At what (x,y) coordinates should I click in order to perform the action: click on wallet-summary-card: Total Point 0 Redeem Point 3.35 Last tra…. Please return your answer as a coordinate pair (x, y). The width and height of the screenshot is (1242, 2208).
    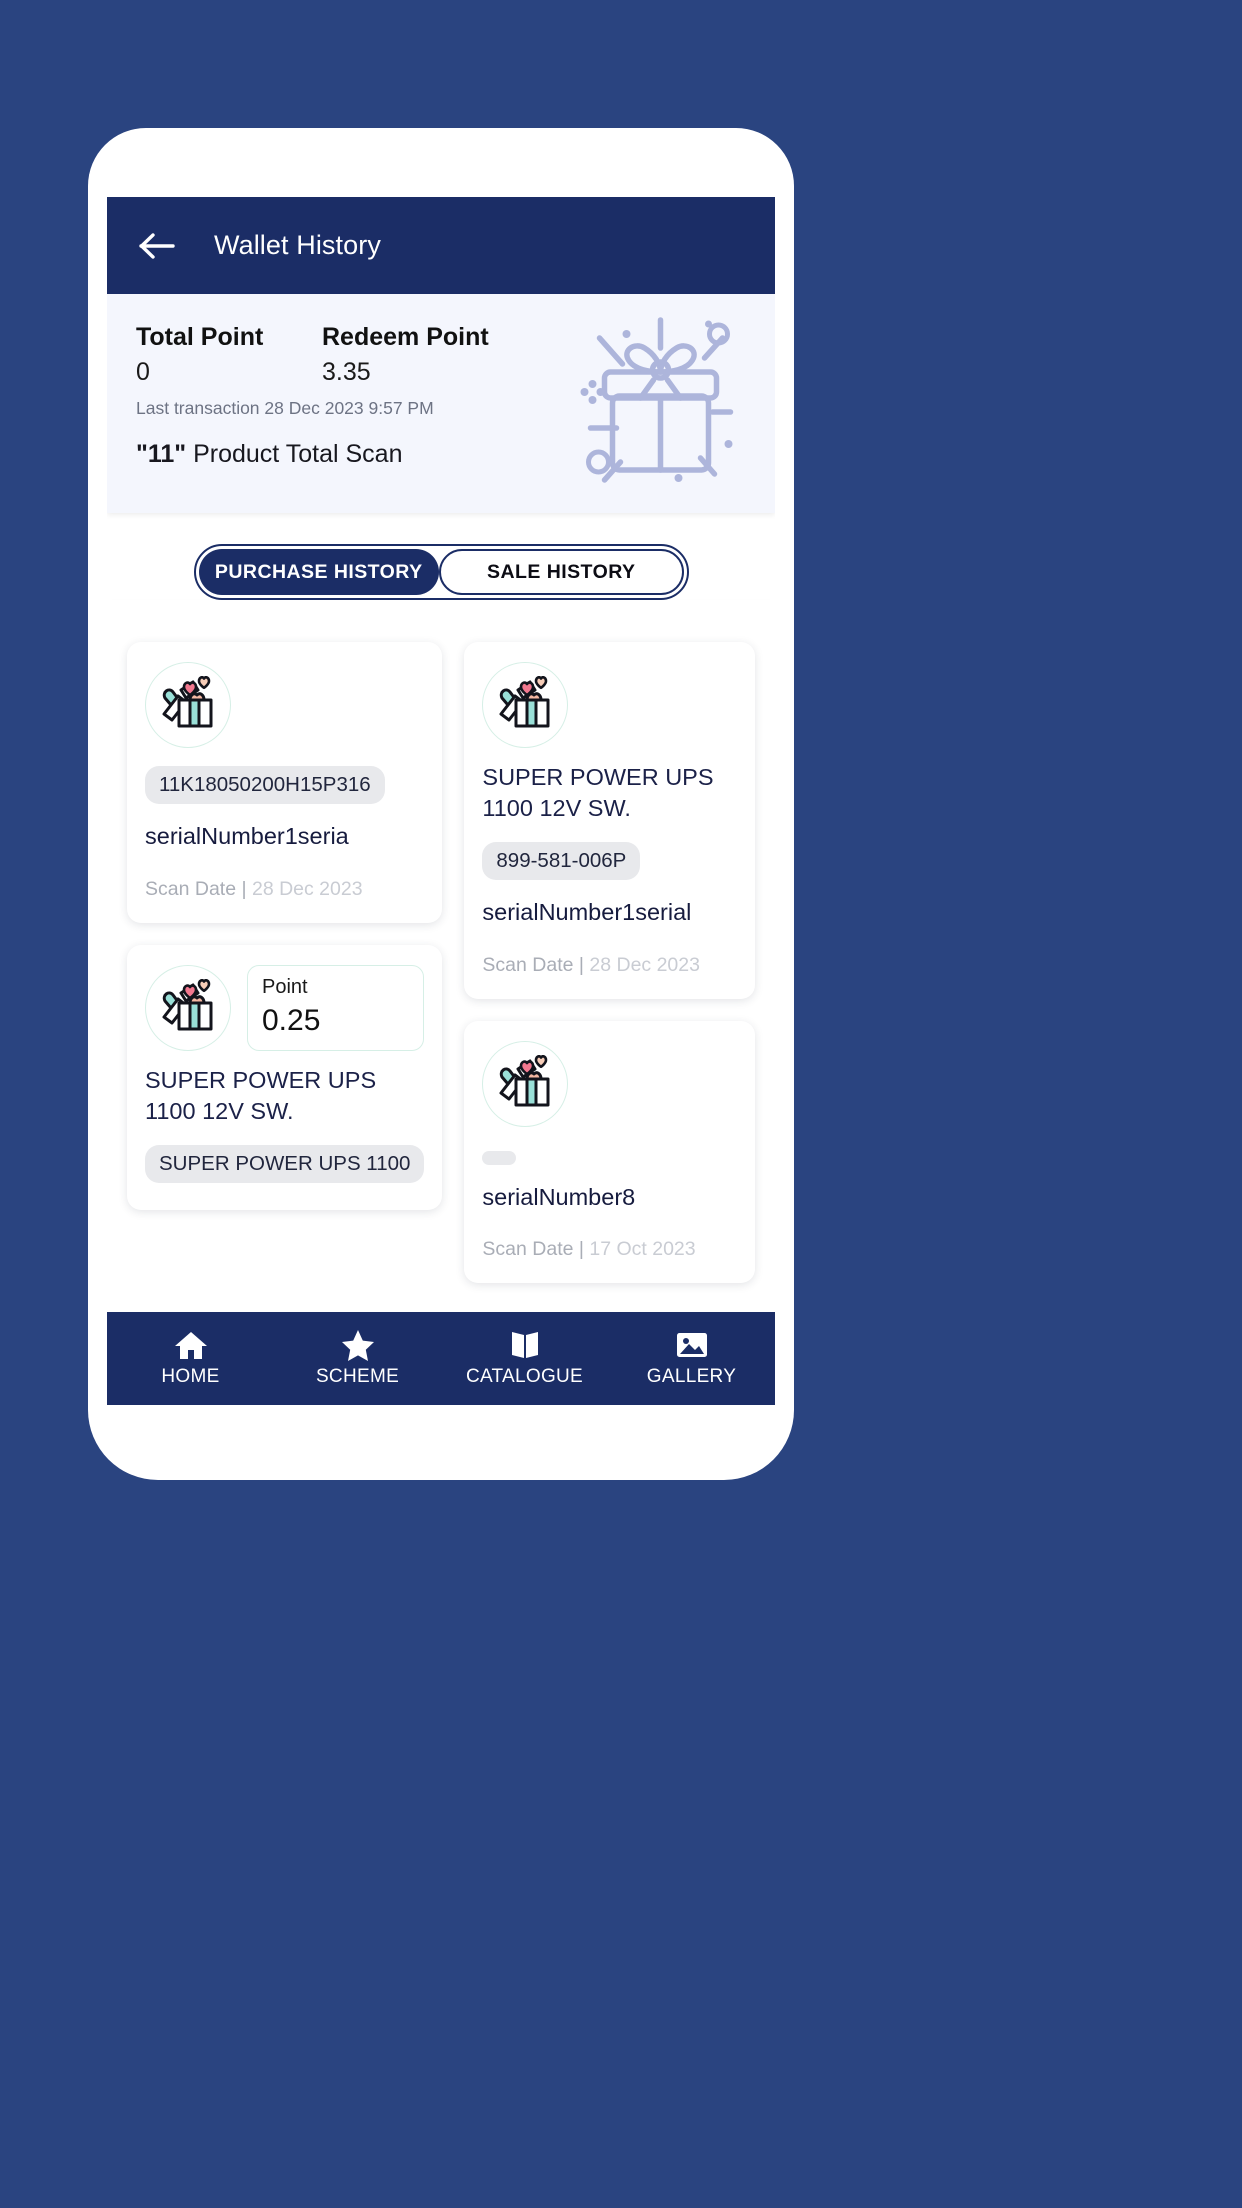
    Looking at the image, I should click on (441, 403).